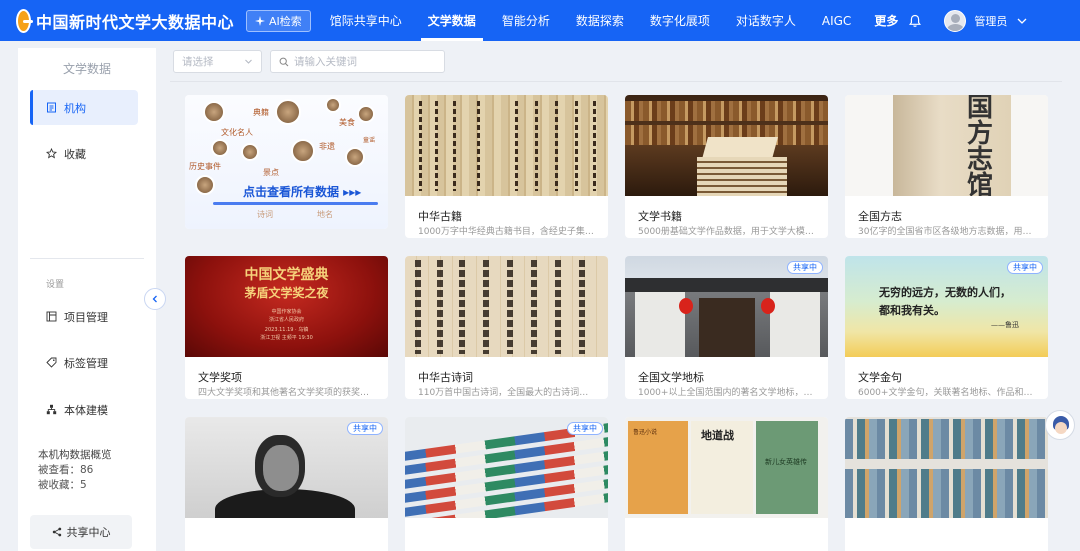 This screenshot has height=551, width=1080. I want to click on filter-bar: 请选择, so click(309, 61).